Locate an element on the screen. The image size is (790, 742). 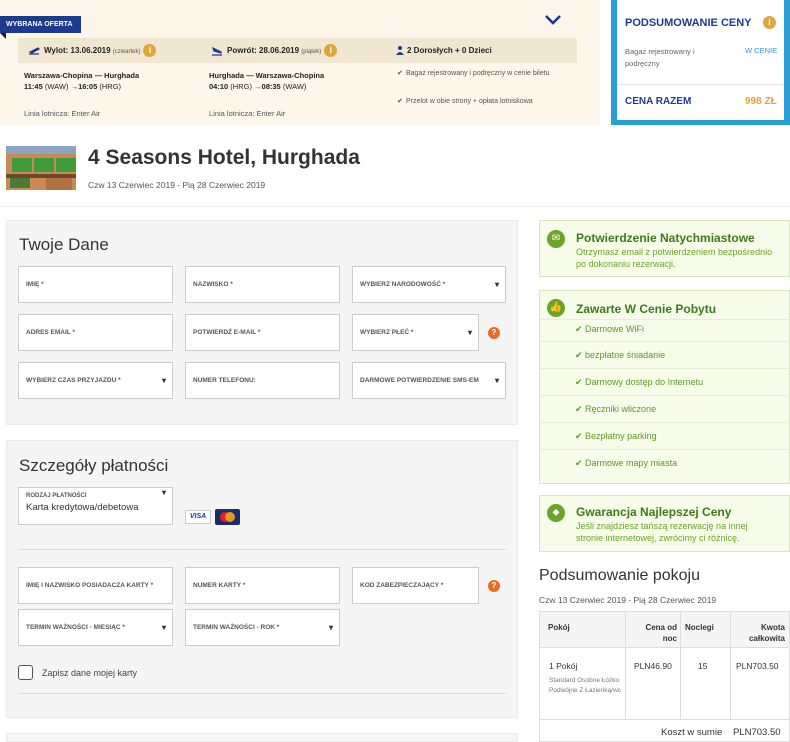
passengers: 2 Dorosłych + 0 Dzieci is located at coordinates (444, 50).